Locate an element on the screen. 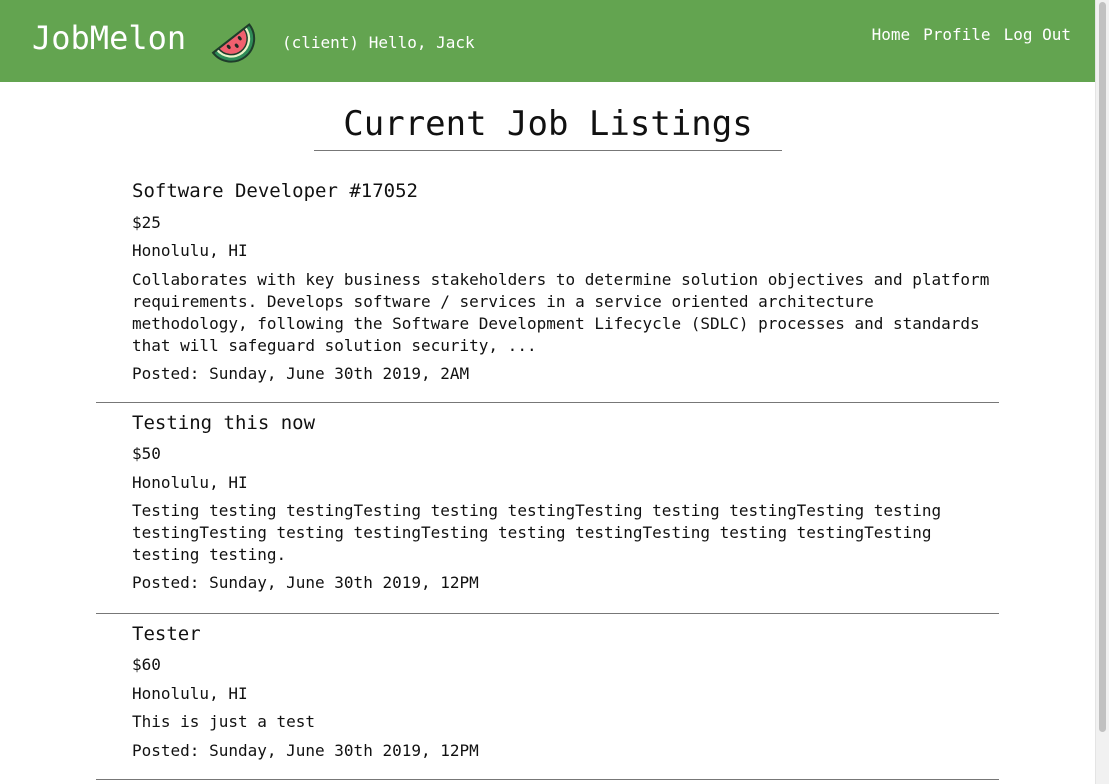 The image size is (1109, 784). job-pay: $50 is located at coordinates (146, 453).